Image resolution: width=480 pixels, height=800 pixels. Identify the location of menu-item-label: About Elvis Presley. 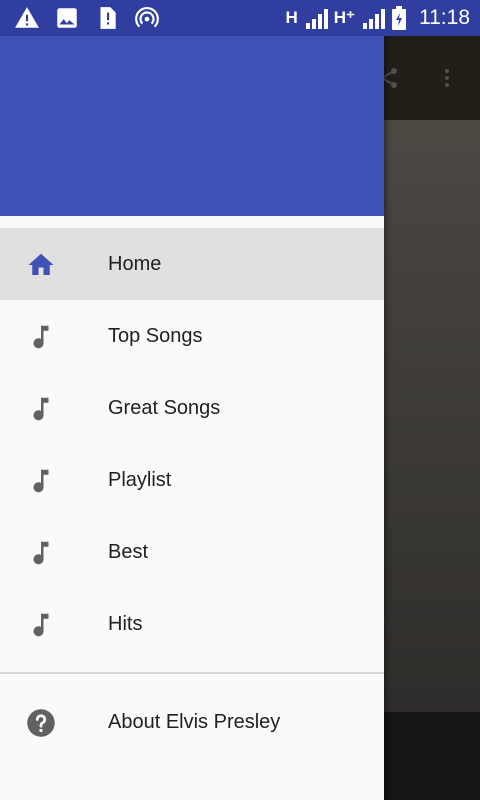
(194, 721).